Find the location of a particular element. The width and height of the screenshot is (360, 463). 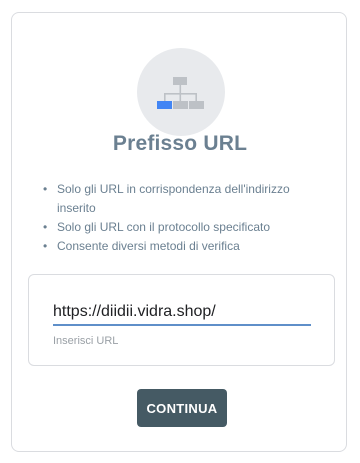

card-title: Prefisso URL is located at coordinates (180, 143).